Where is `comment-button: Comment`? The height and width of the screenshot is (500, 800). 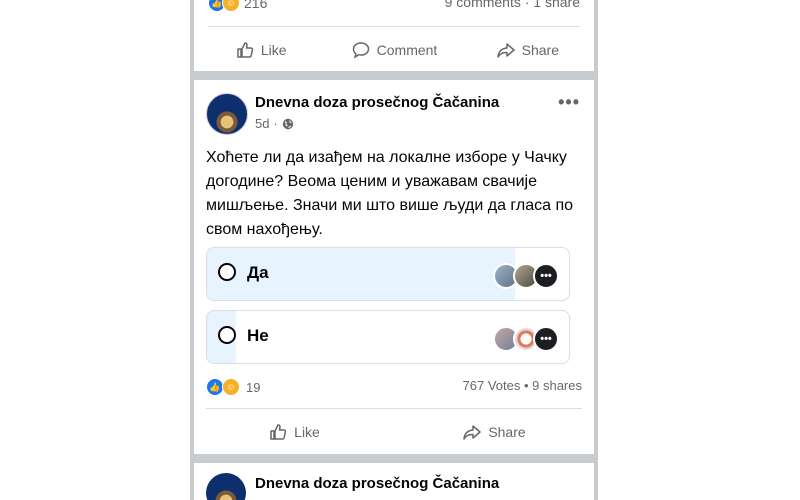 comment-button: Comment is located at coordinates (393, 50).